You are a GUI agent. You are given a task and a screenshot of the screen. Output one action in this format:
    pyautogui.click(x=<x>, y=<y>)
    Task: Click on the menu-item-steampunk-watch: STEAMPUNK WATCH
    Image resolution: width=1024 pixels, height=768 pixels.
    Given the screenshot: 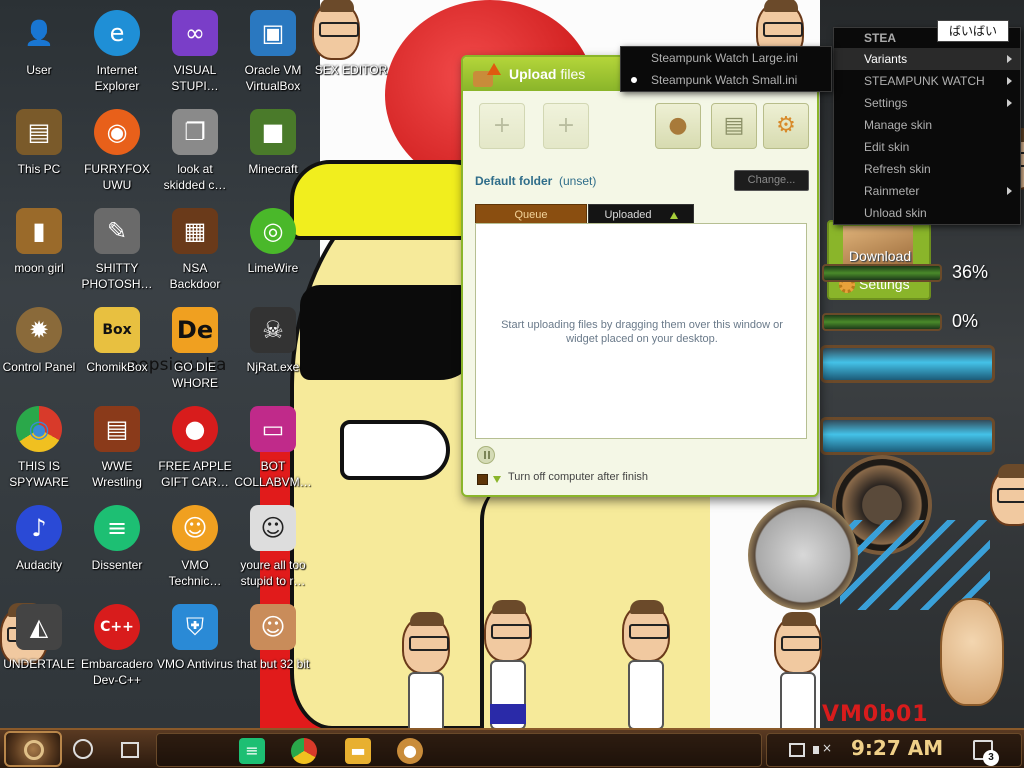 What is the action you would take?
    pyautogui.click(x=927, y=81)
    